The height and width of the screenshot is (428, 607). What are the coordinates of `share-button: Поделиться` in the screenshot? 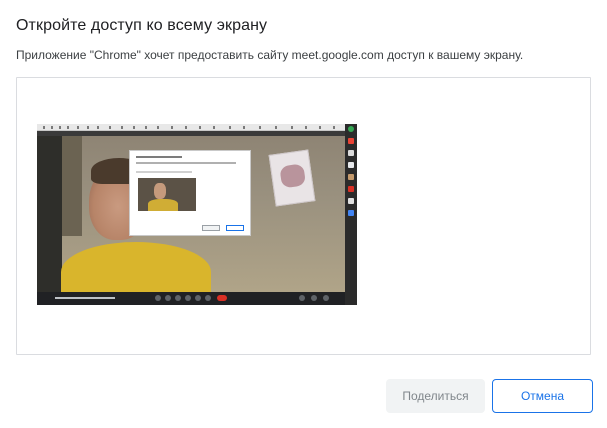 It's located at (435, 396).